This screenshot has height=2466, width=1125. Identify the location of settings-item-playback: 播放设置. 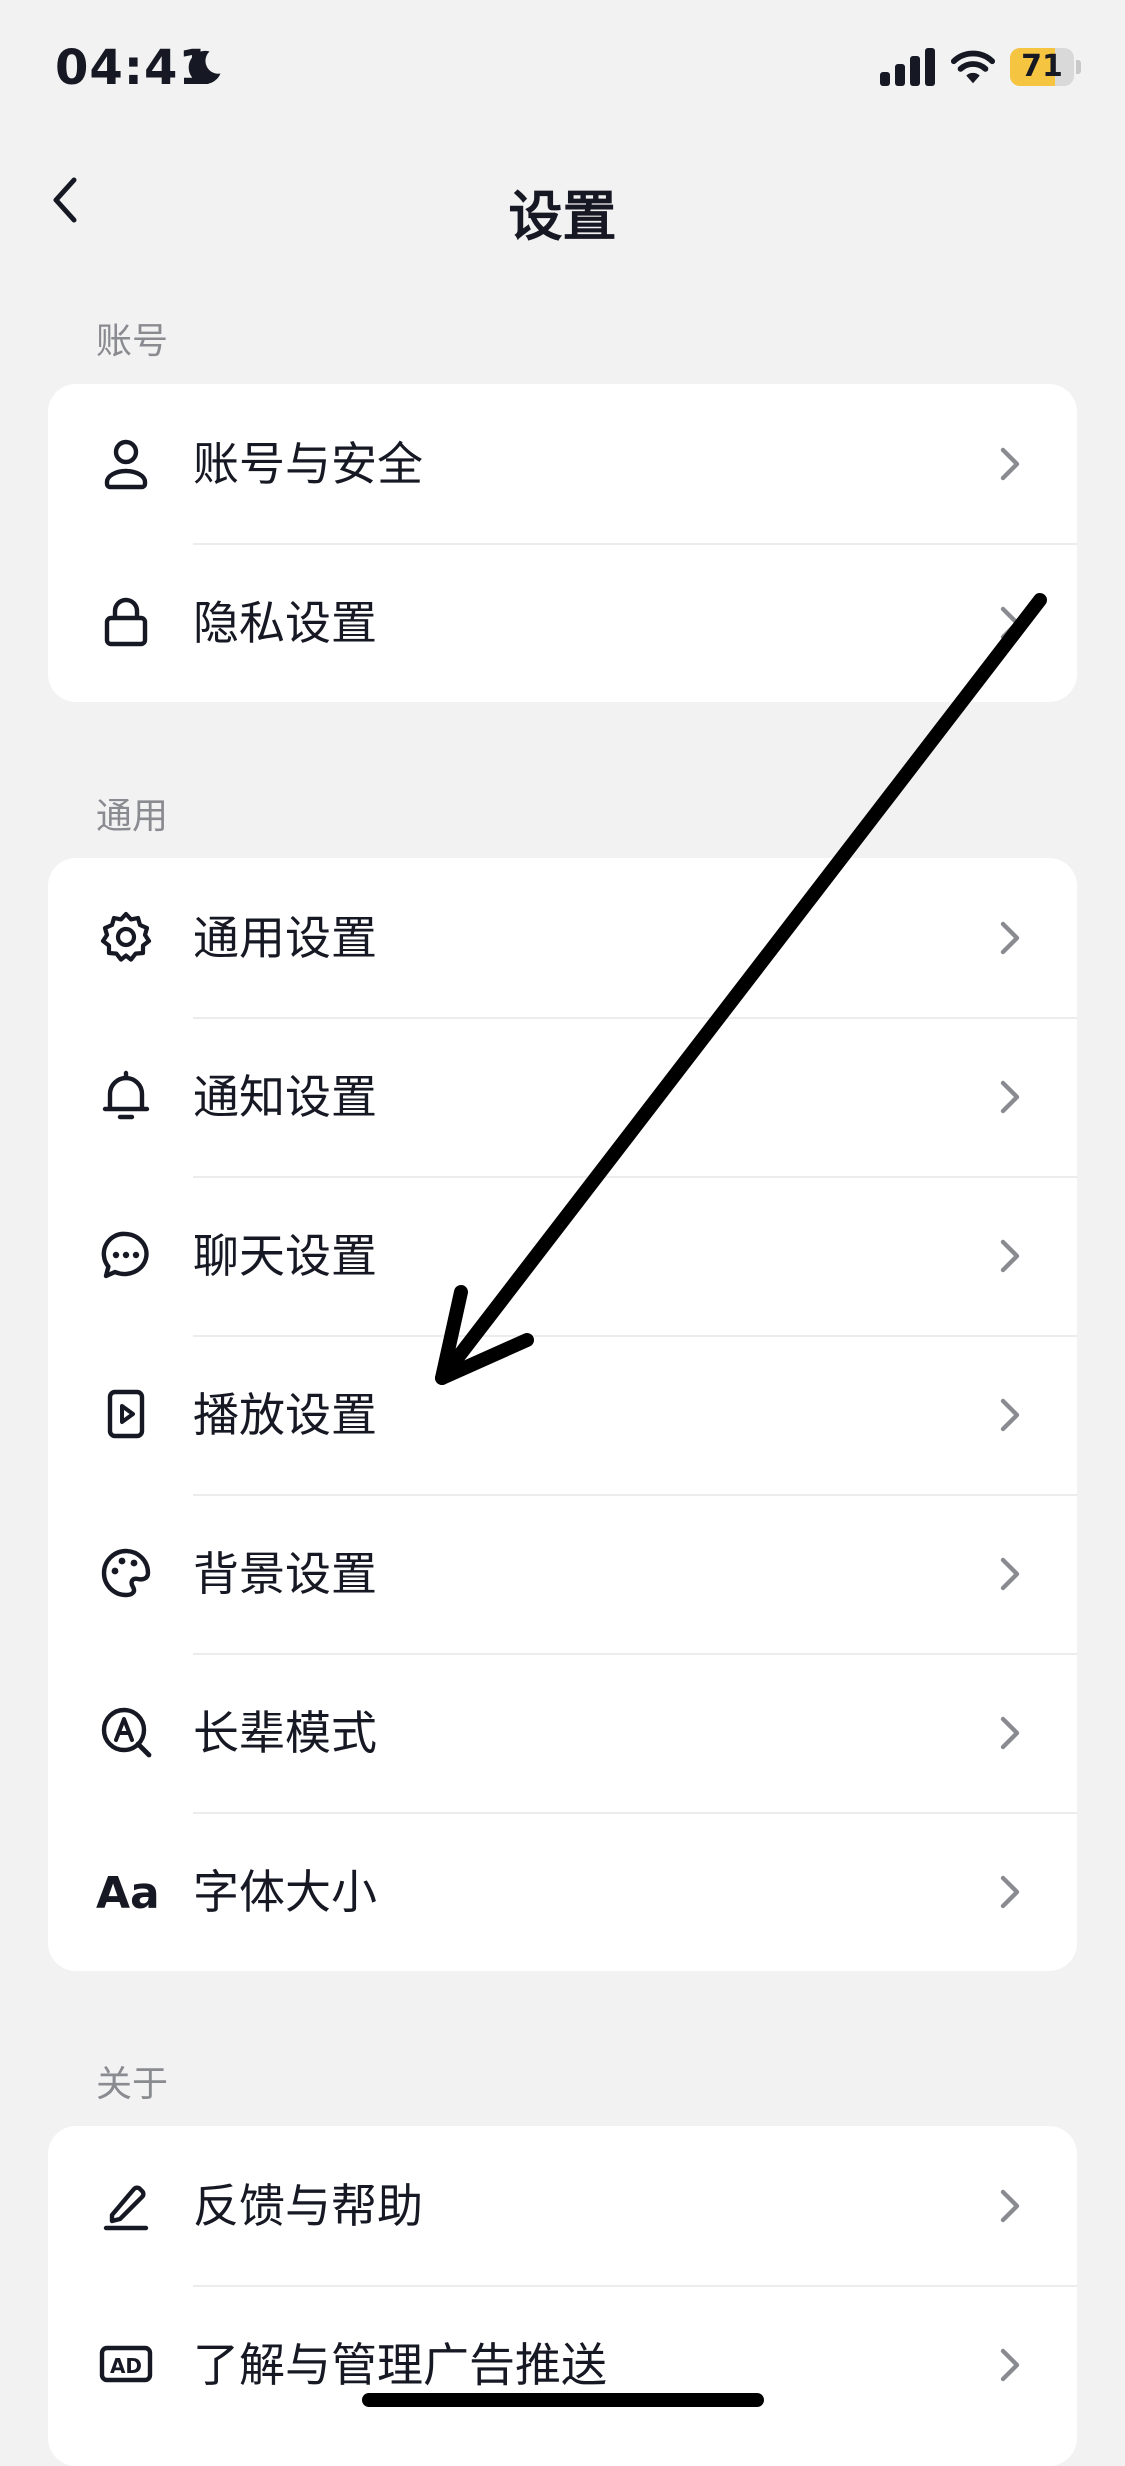
(562, 1414).